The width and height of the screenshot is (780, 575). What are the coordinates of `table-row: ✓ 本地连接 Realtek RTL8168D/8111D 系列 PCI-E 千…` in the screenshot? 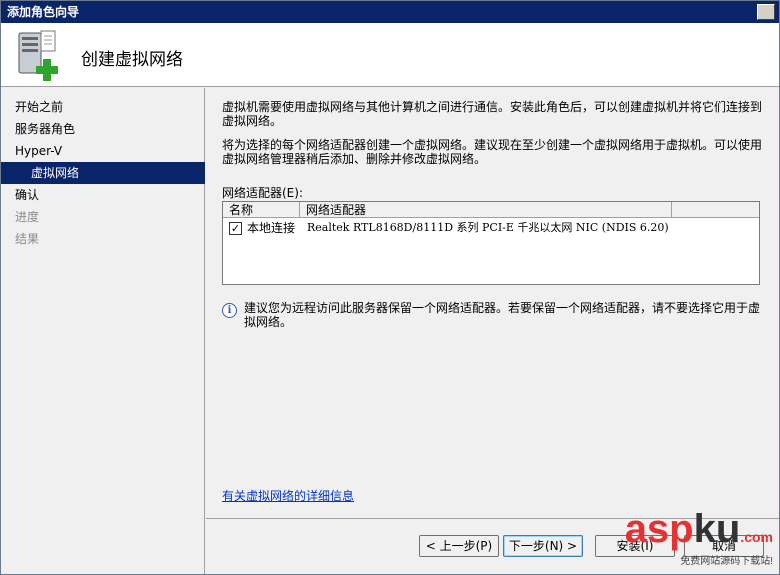 It's located at (491, 228).